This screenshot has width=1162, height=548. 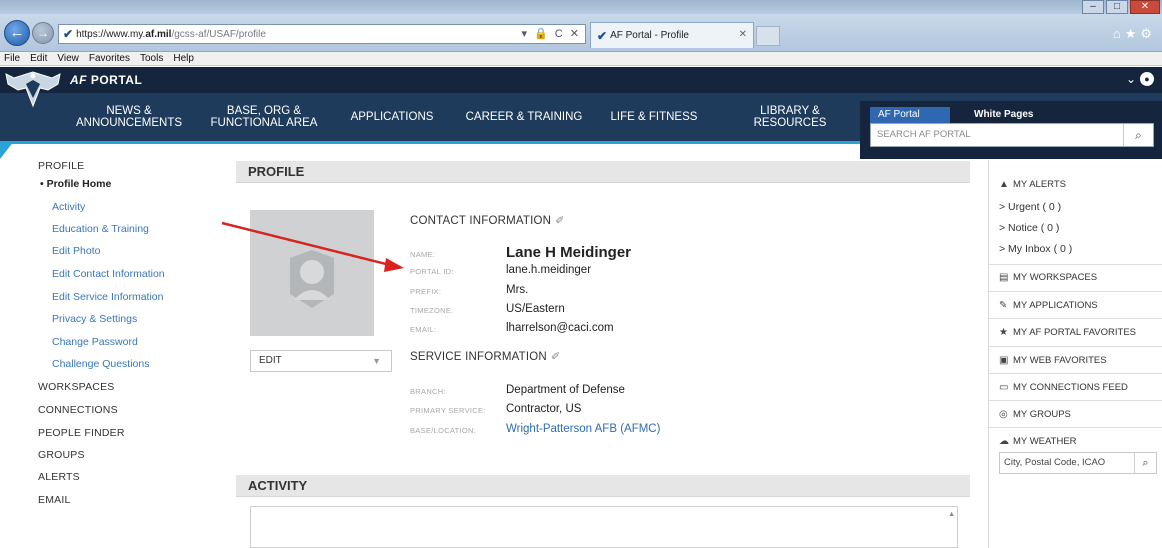 What do you see at coordinates (517, 290) in the screenshot?
I see `prefix-value: Mrs.` at bounding box center [517, 290].